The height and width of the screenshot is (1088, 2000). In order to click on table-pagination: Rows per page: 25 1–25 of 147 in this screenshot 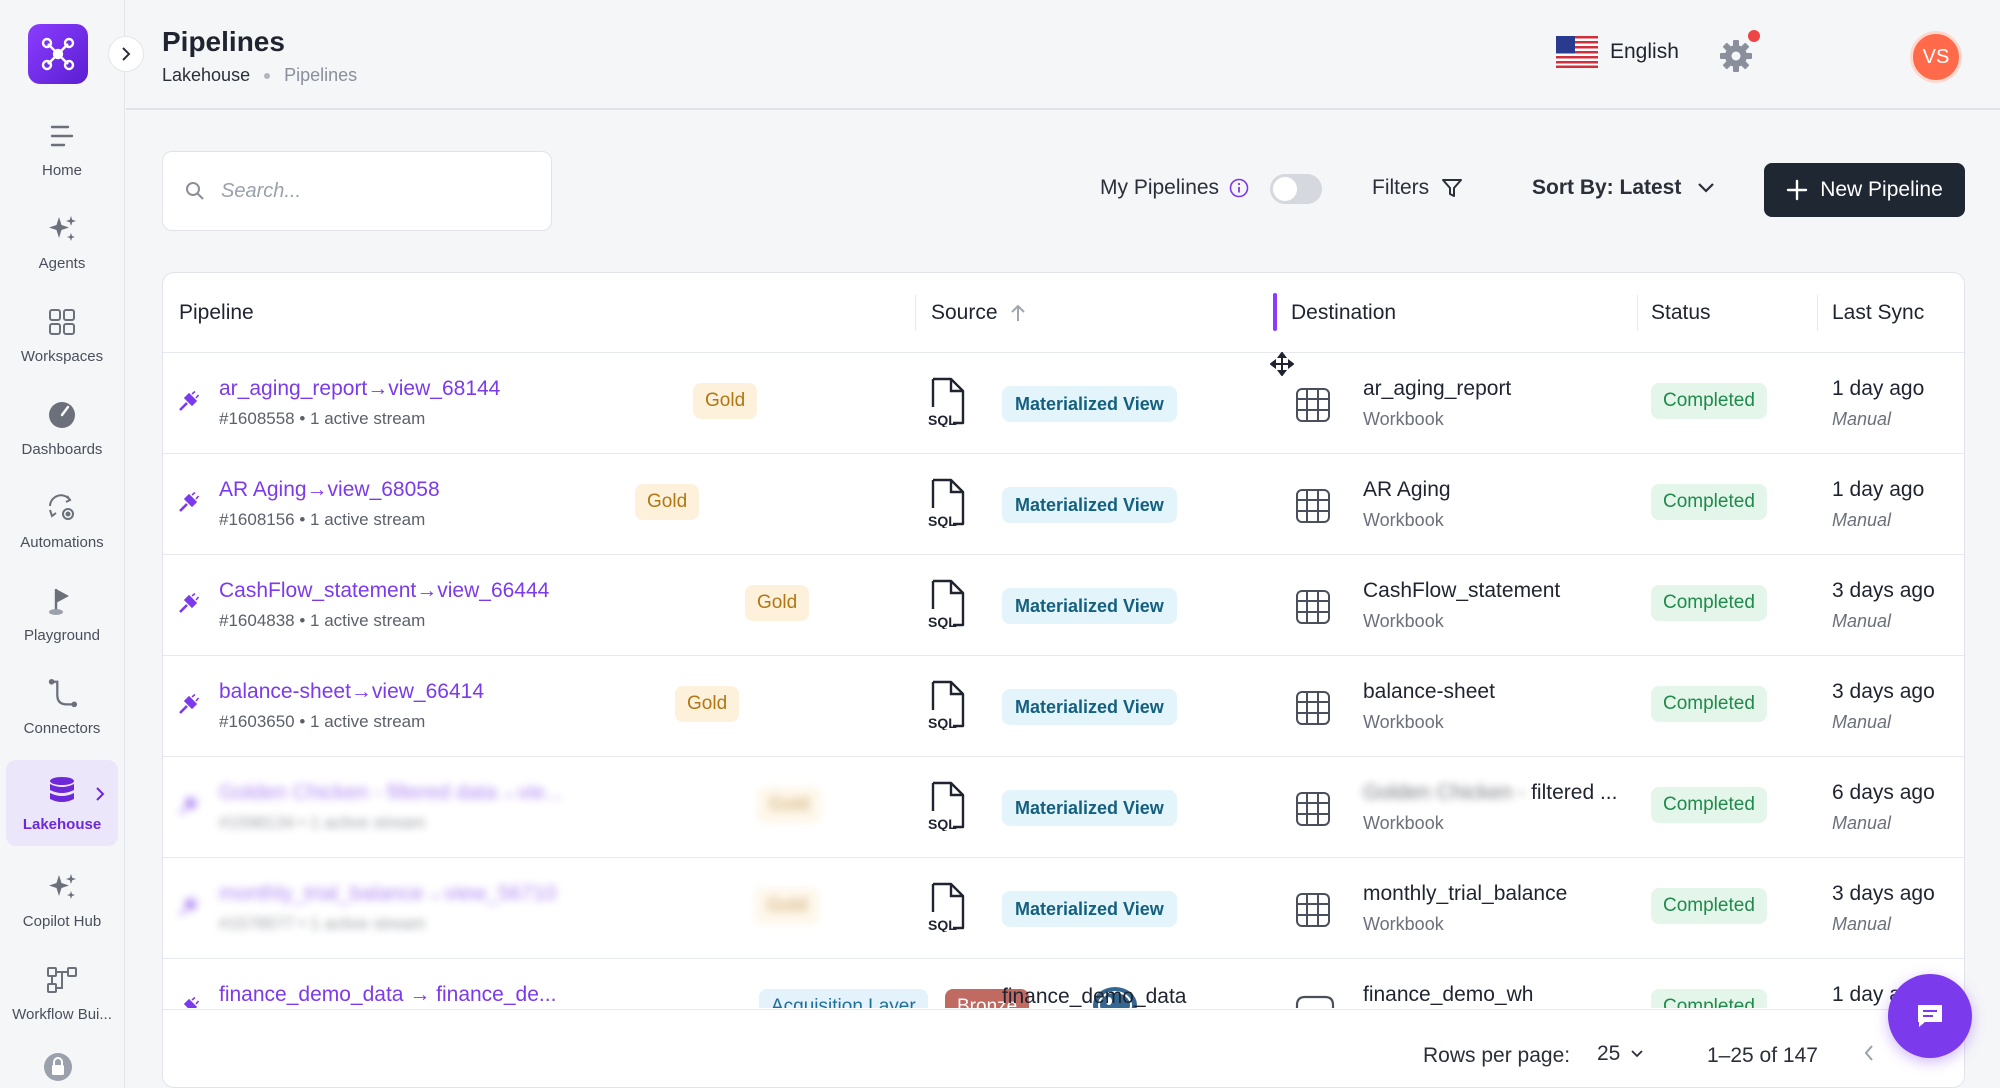, I will do `click(1063, 1048)`.